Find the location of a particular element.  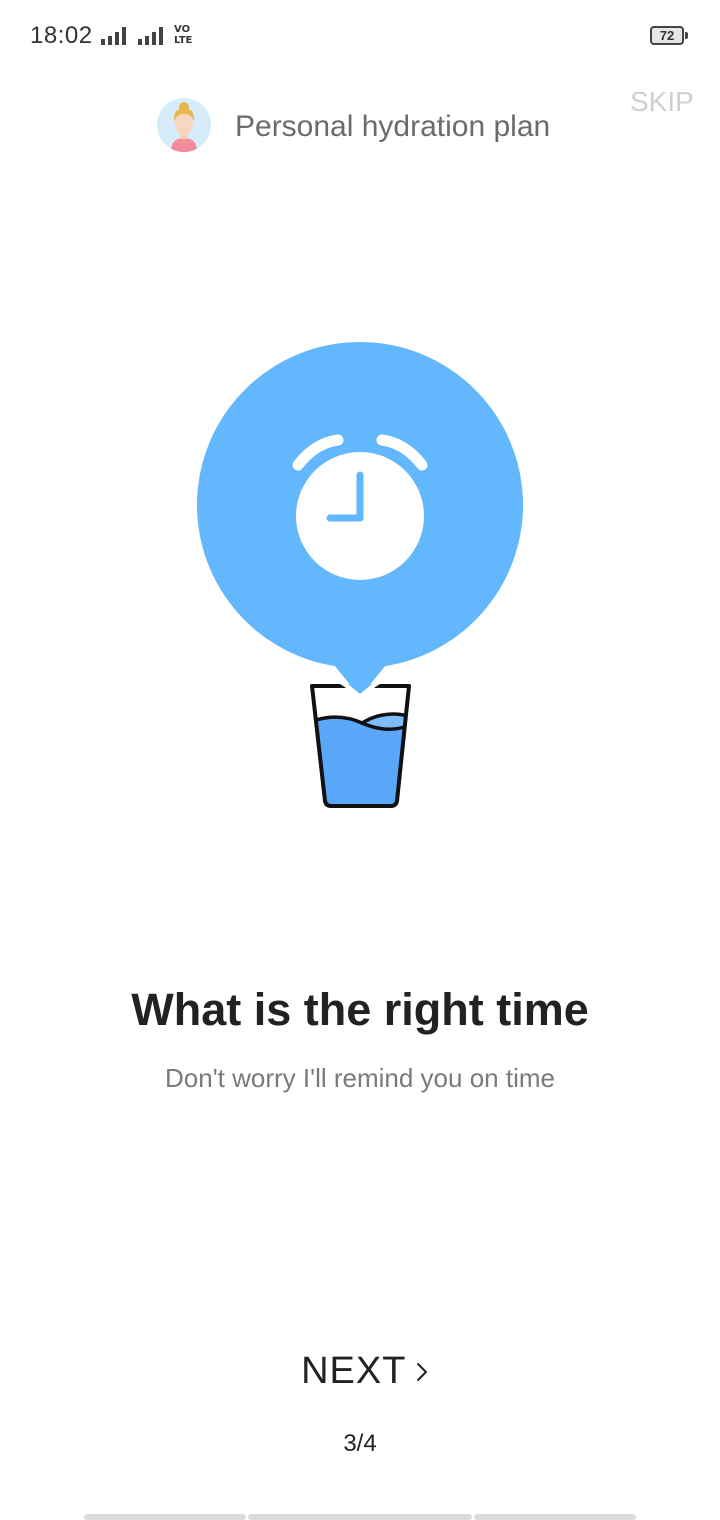

skip-button: SKIP is located at coordinates (667, 102).